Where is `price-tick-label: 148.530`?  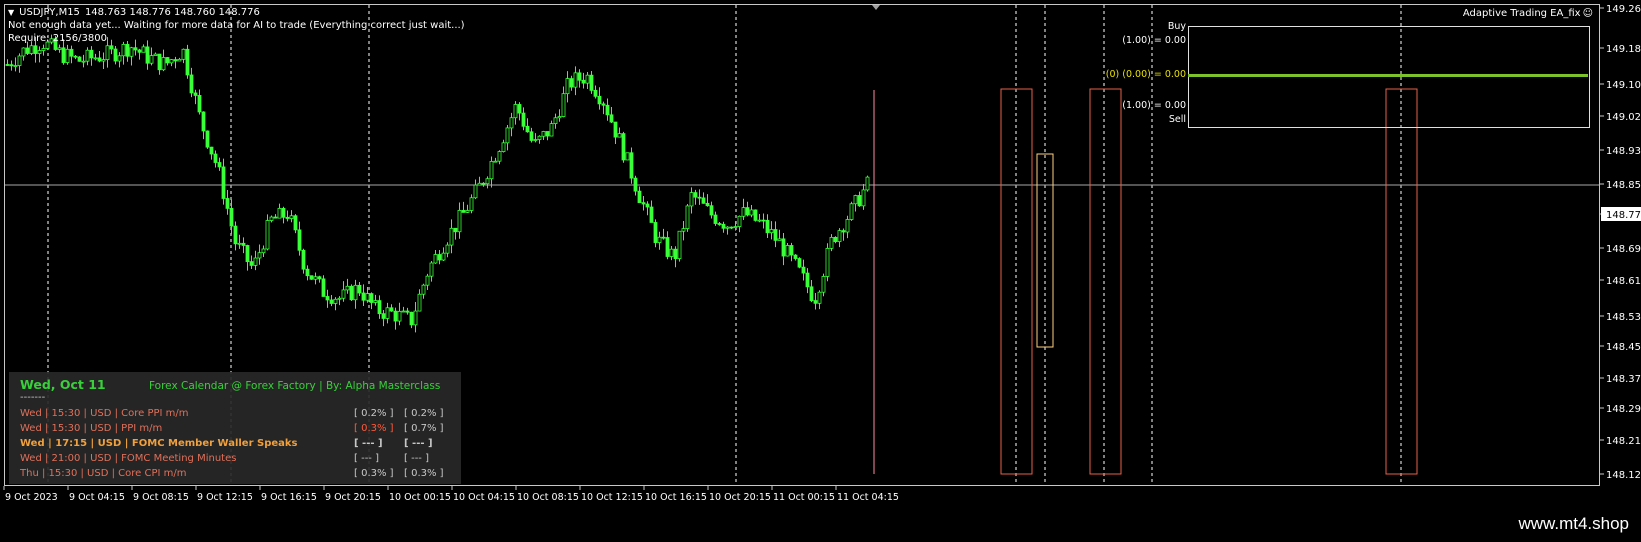
price-tick-label: 148.530 is located at coordinates (1623, 317).